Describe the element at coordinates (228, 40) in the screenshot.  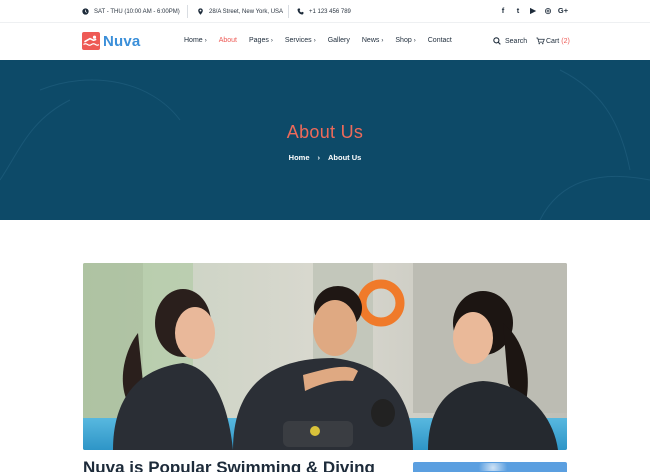
I see `nav-item-about: About` at that location.